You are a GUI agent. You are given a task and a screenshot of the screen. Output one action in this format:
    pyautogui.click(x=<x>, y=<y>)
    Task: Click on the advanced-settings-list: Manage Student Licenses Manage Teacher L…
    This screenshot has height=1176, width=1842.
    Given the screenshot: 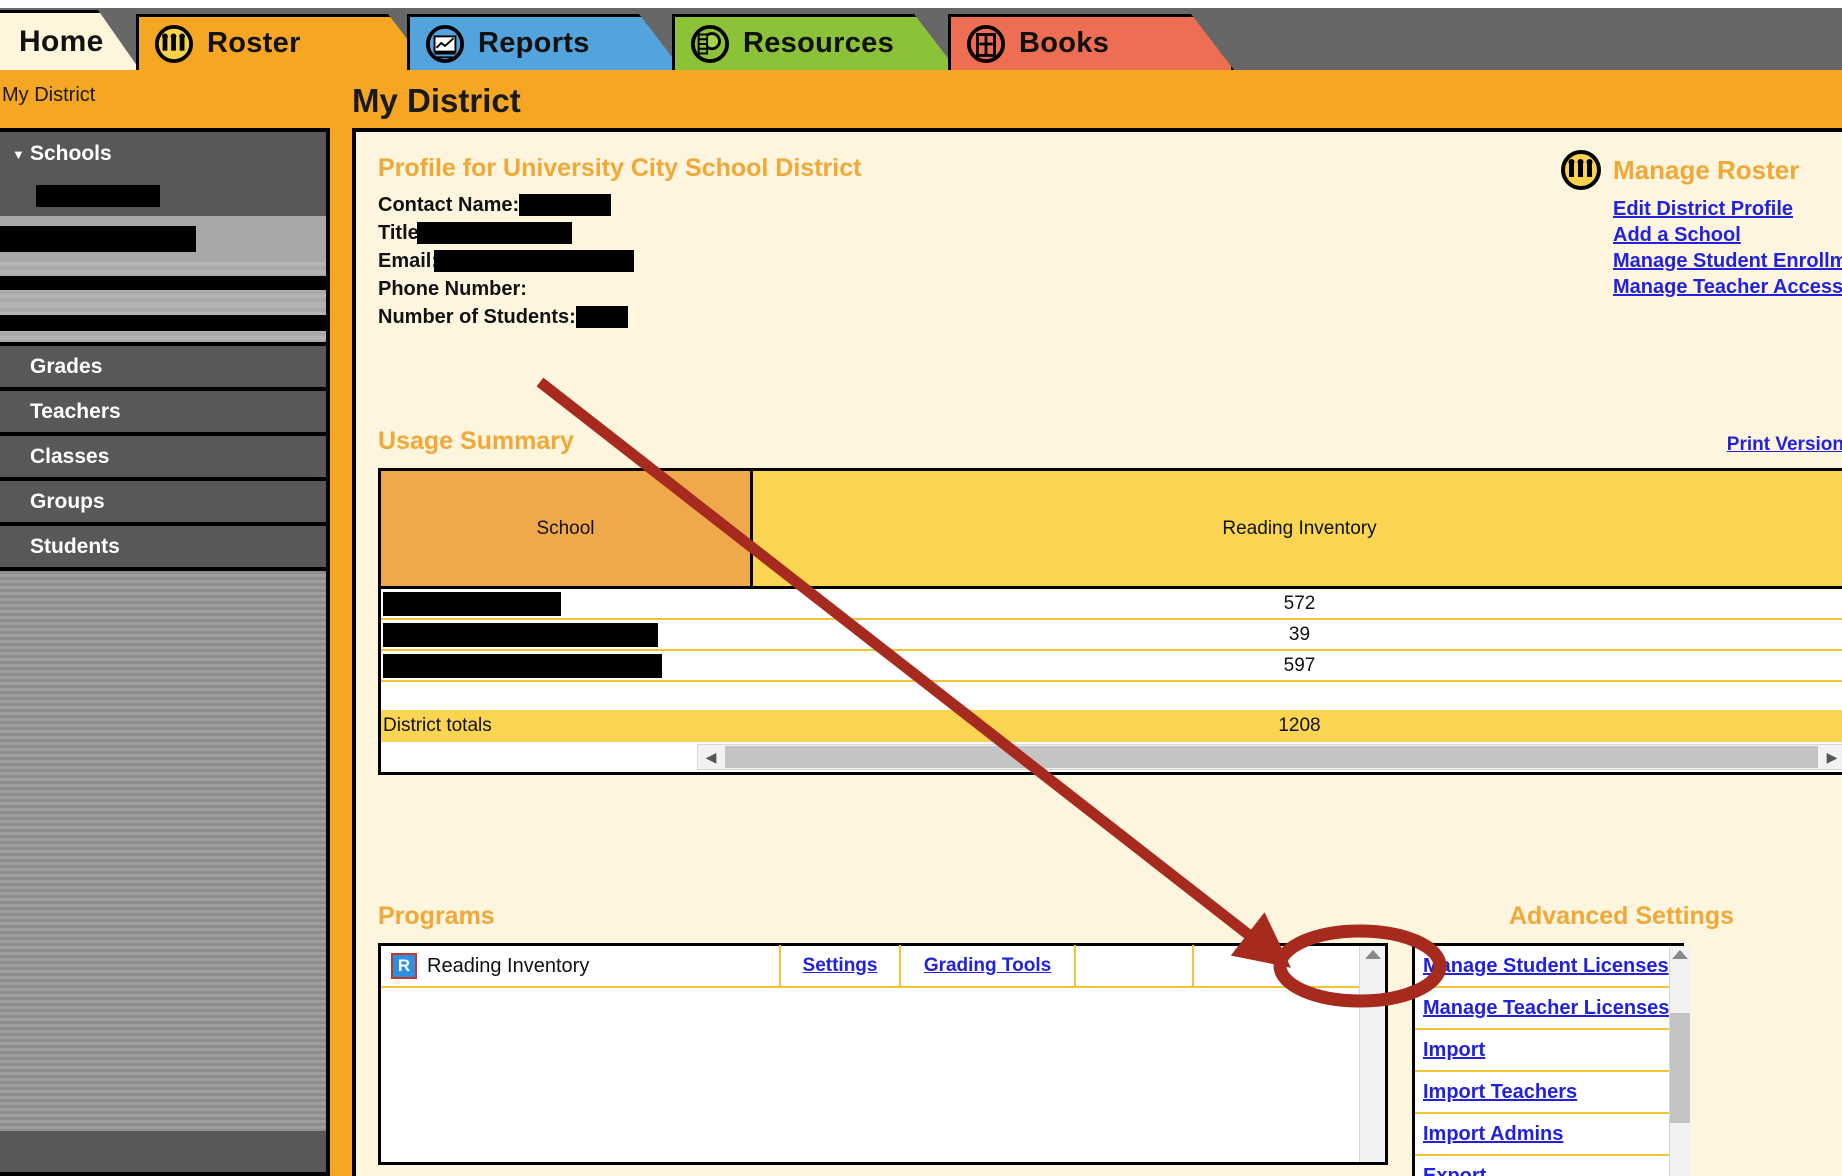 What is the action you would take?
    pyautogui.click(x=1542, y=1061)
    